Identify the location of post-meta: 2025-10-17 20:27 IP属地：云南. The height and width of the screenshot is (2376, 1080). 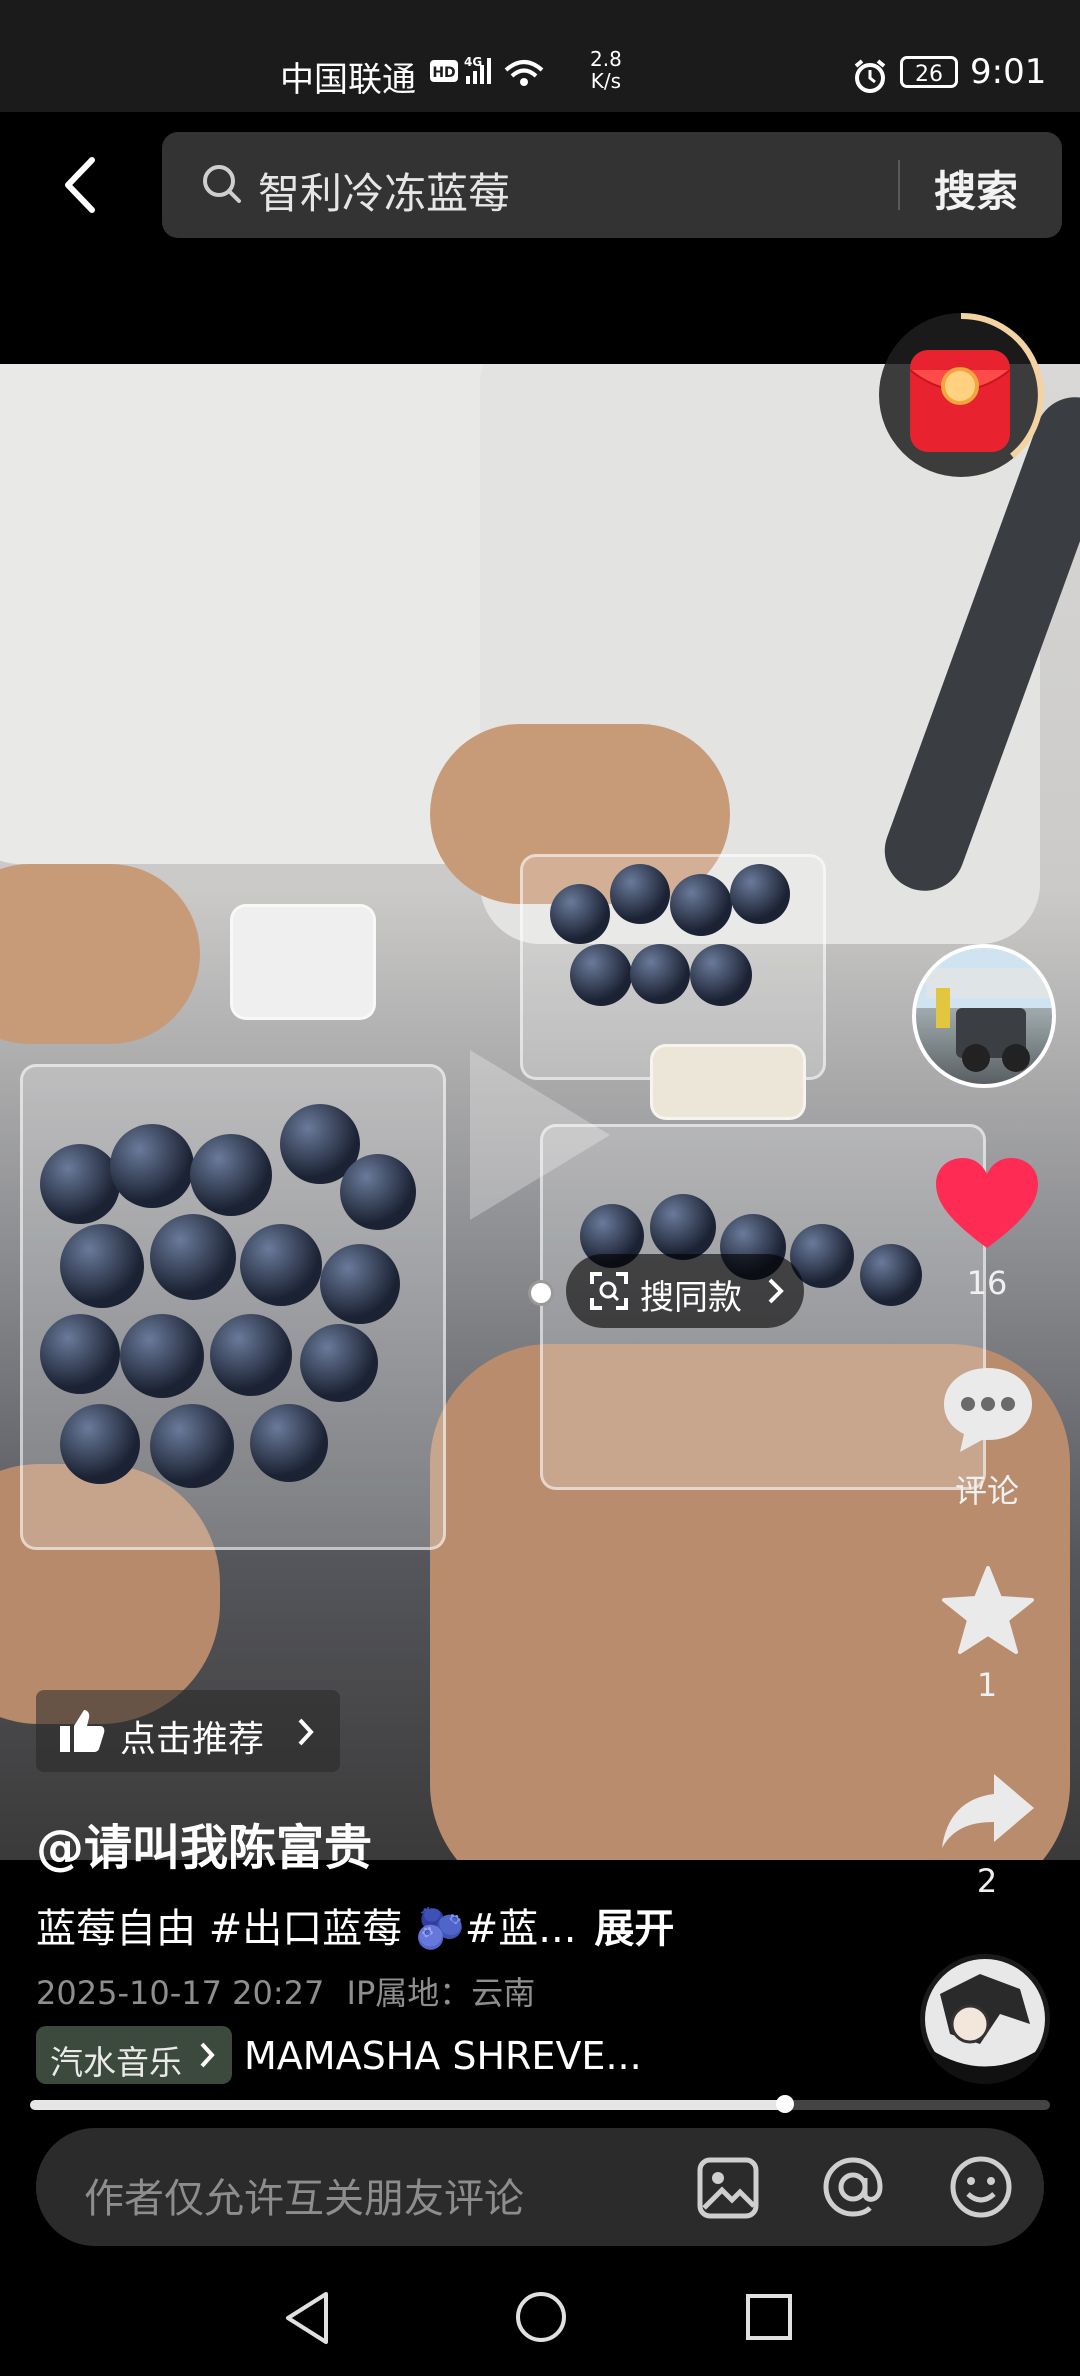
(285, 1991).